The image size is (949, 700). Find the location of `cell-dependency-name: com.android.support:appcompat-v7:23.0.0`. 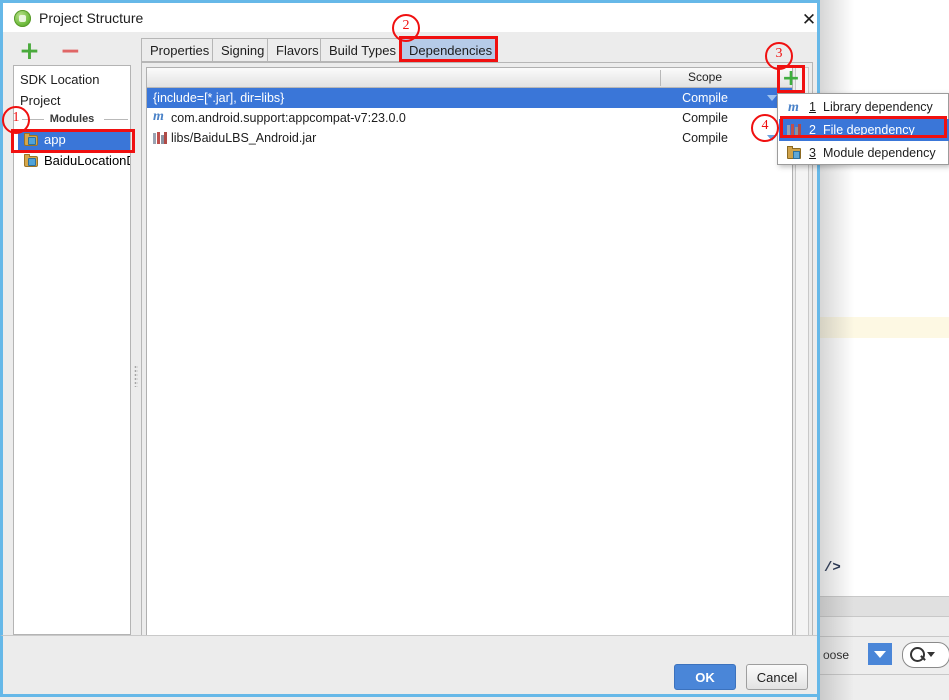

cell-dependency-name: com.android.support:appcompat-v7:23.0.0 is located at coordinates (288, 118).